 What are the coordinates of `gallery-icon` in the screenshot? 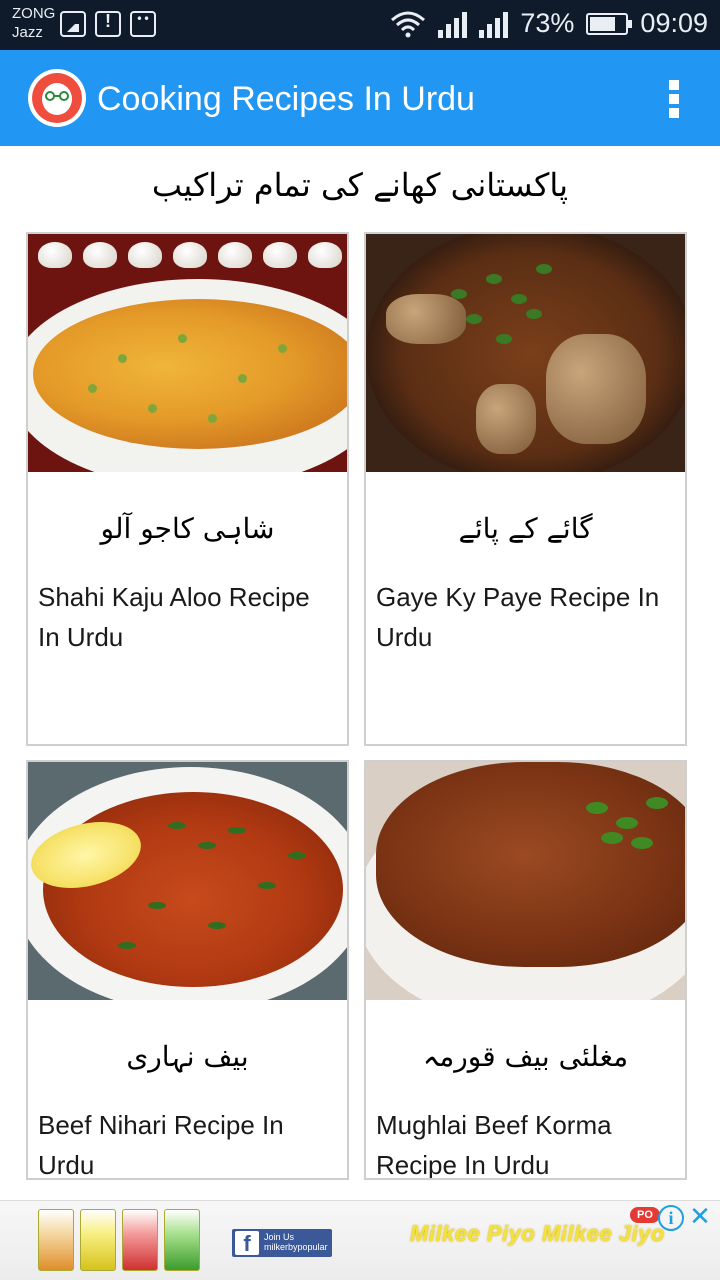 It's located at (73, 24).